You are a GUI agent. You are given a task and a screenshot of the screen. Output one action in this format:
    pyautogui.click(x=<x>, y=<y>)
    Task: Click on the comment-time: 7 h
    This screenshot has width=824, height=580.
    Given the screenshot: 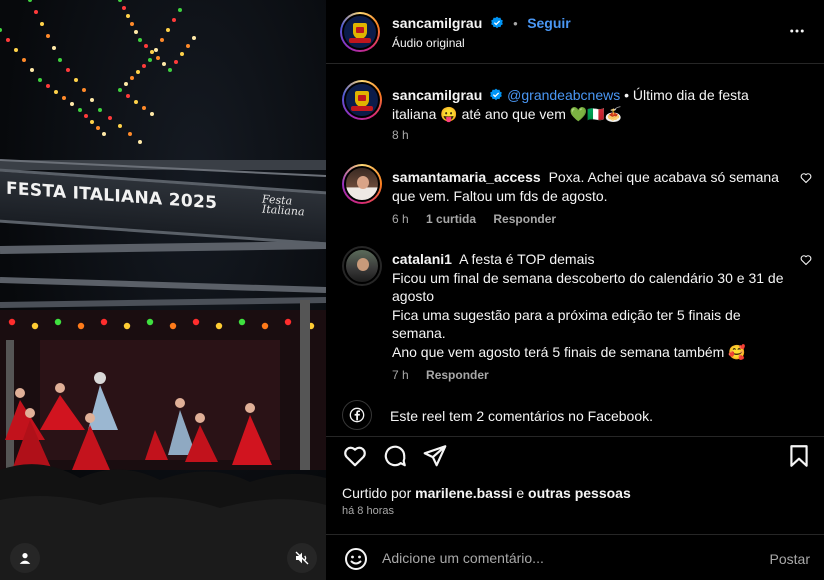 What is the action you would take?
    pyautogui.click(x=400, y=375)
    